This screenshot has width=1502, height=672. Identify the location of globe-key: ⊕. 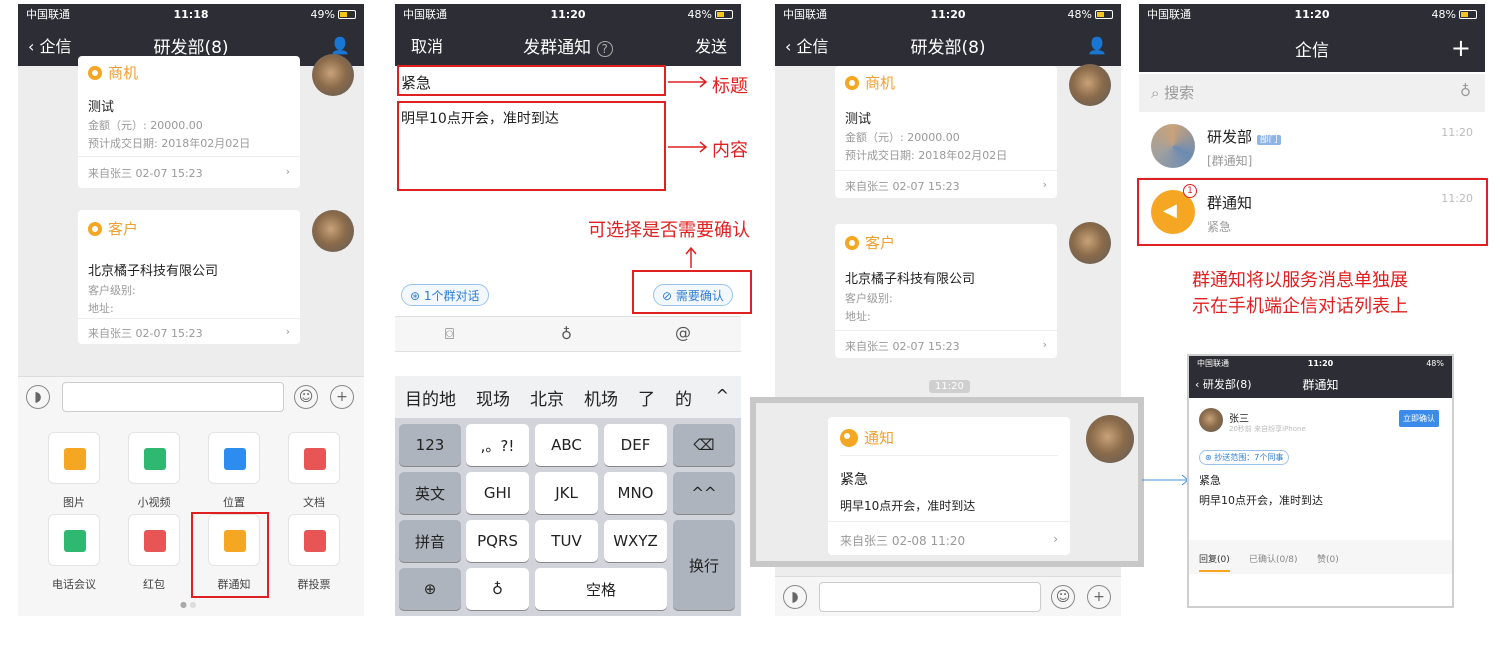
(430, 589).